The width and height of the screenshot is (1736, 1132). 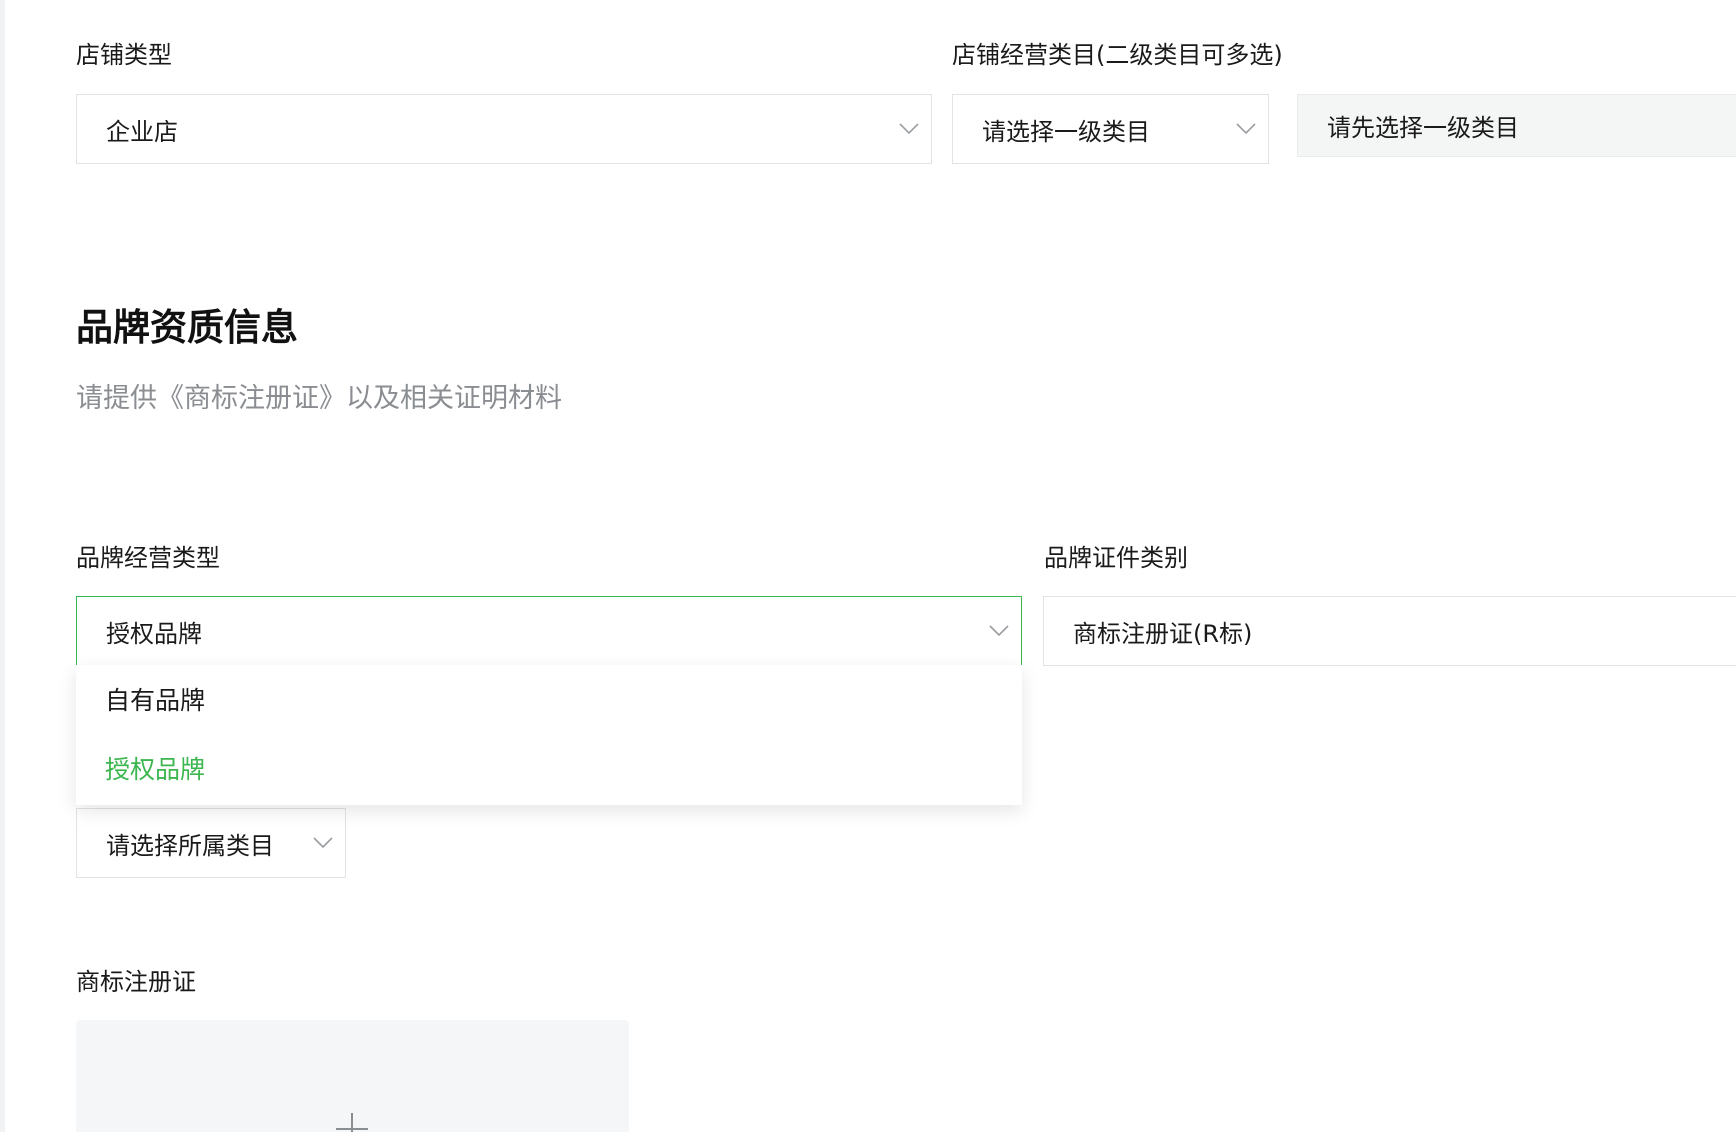 I want to click on secondary-category-select: 请先选择一级类目, so click(x=1516, y=125).